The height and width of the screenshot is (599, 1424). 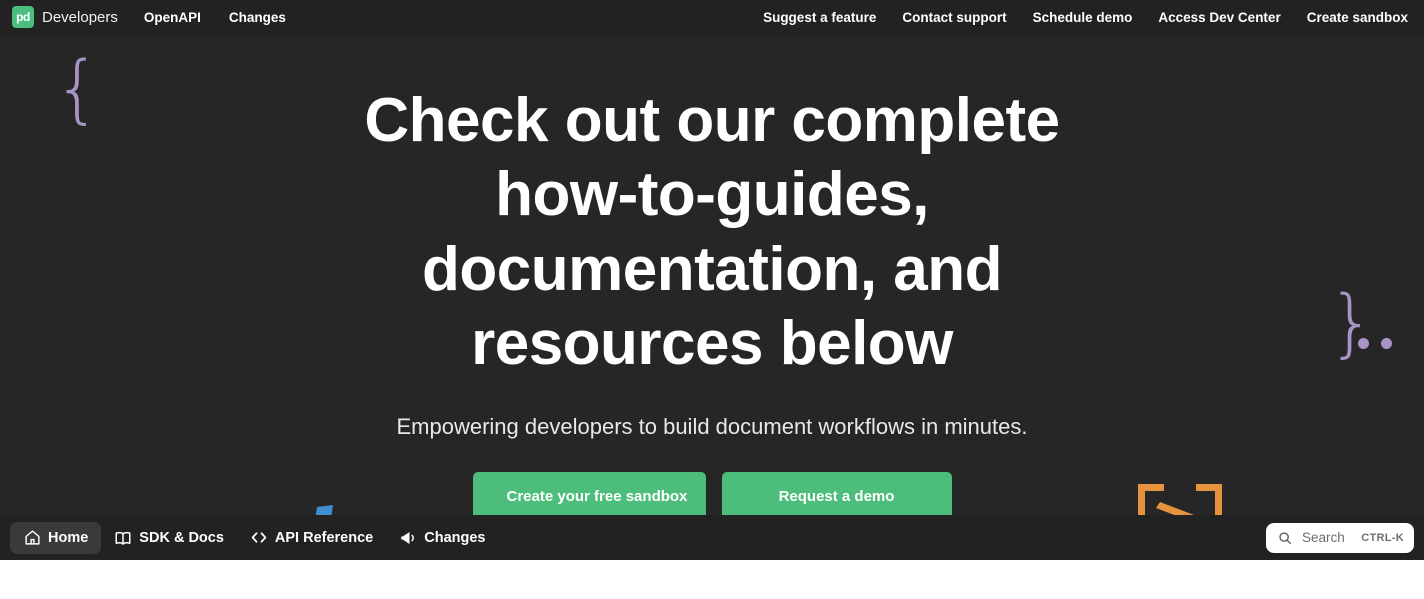 I want to click on nav-link-suggest-a-feature: Suggest a feature, so click(x=819, y=17).